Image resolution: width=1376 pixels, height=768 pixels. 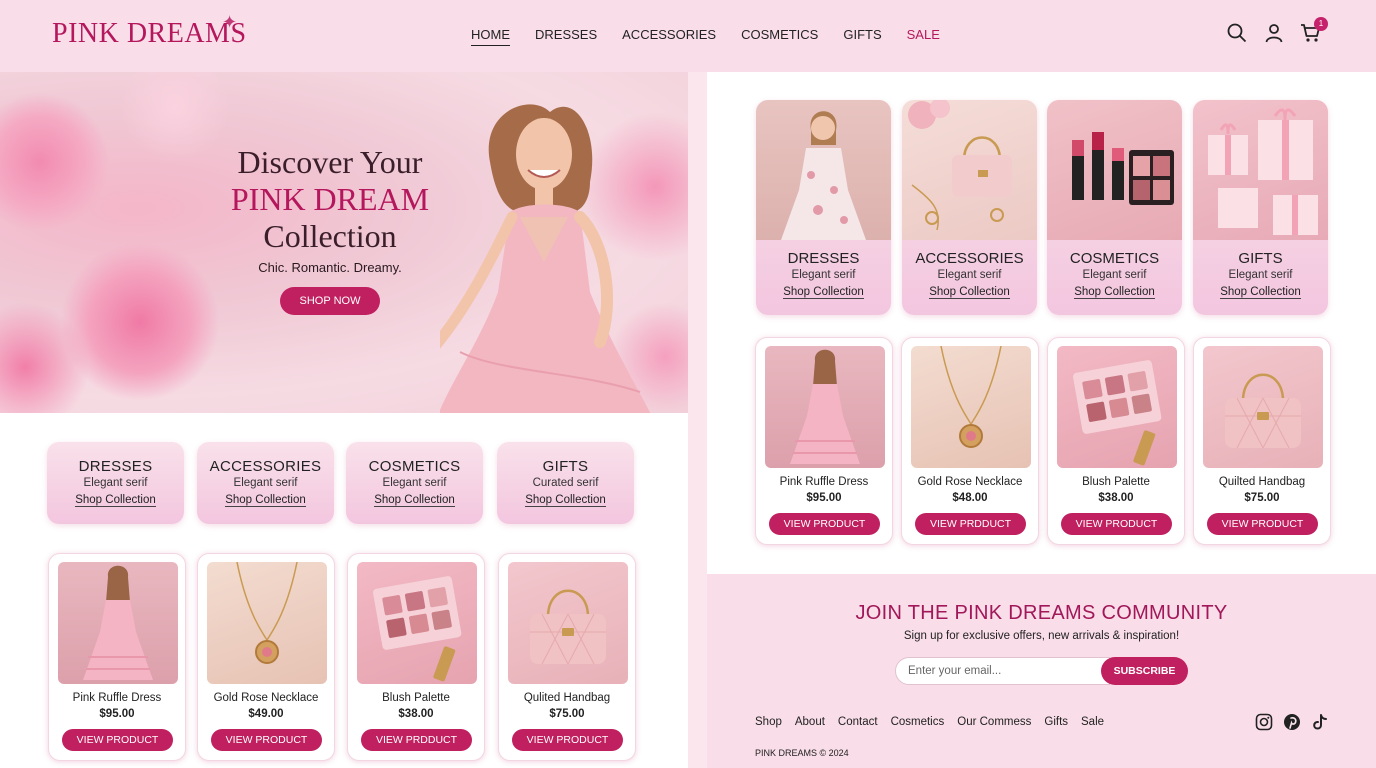 What do you see at coordinates (669, 36) in the screenshot?
I see `nav-accessories: ACCESSORIES` at bounding box center [669, 36].